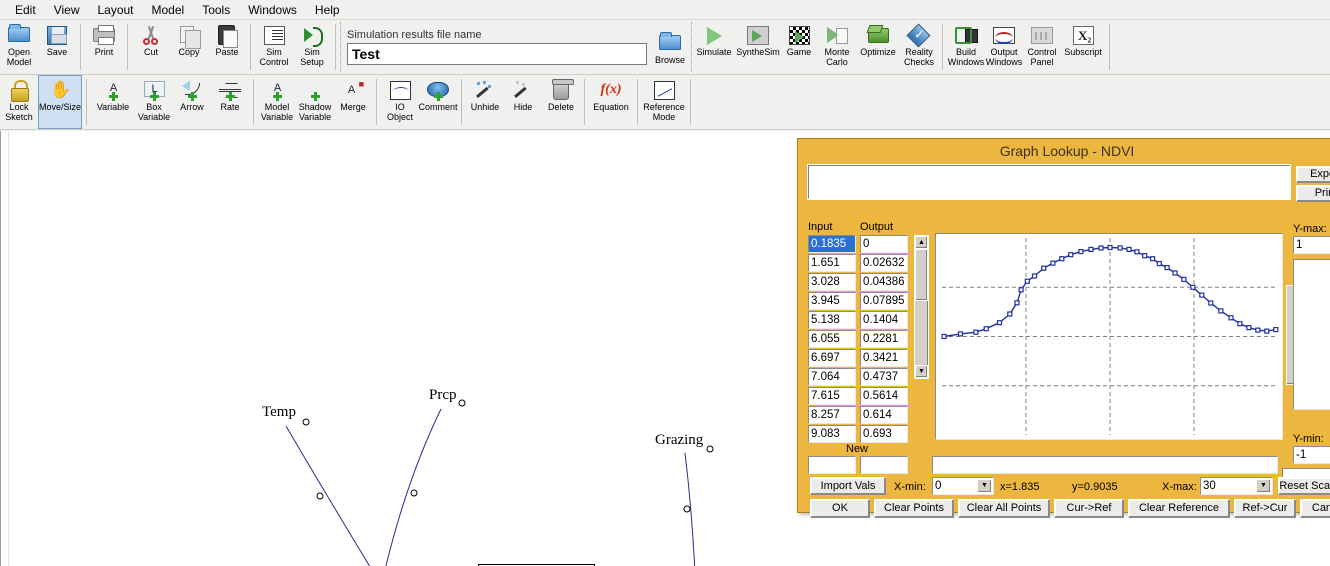  I want to click on hand-button: ✋ Move/Size, so click(60, 102).